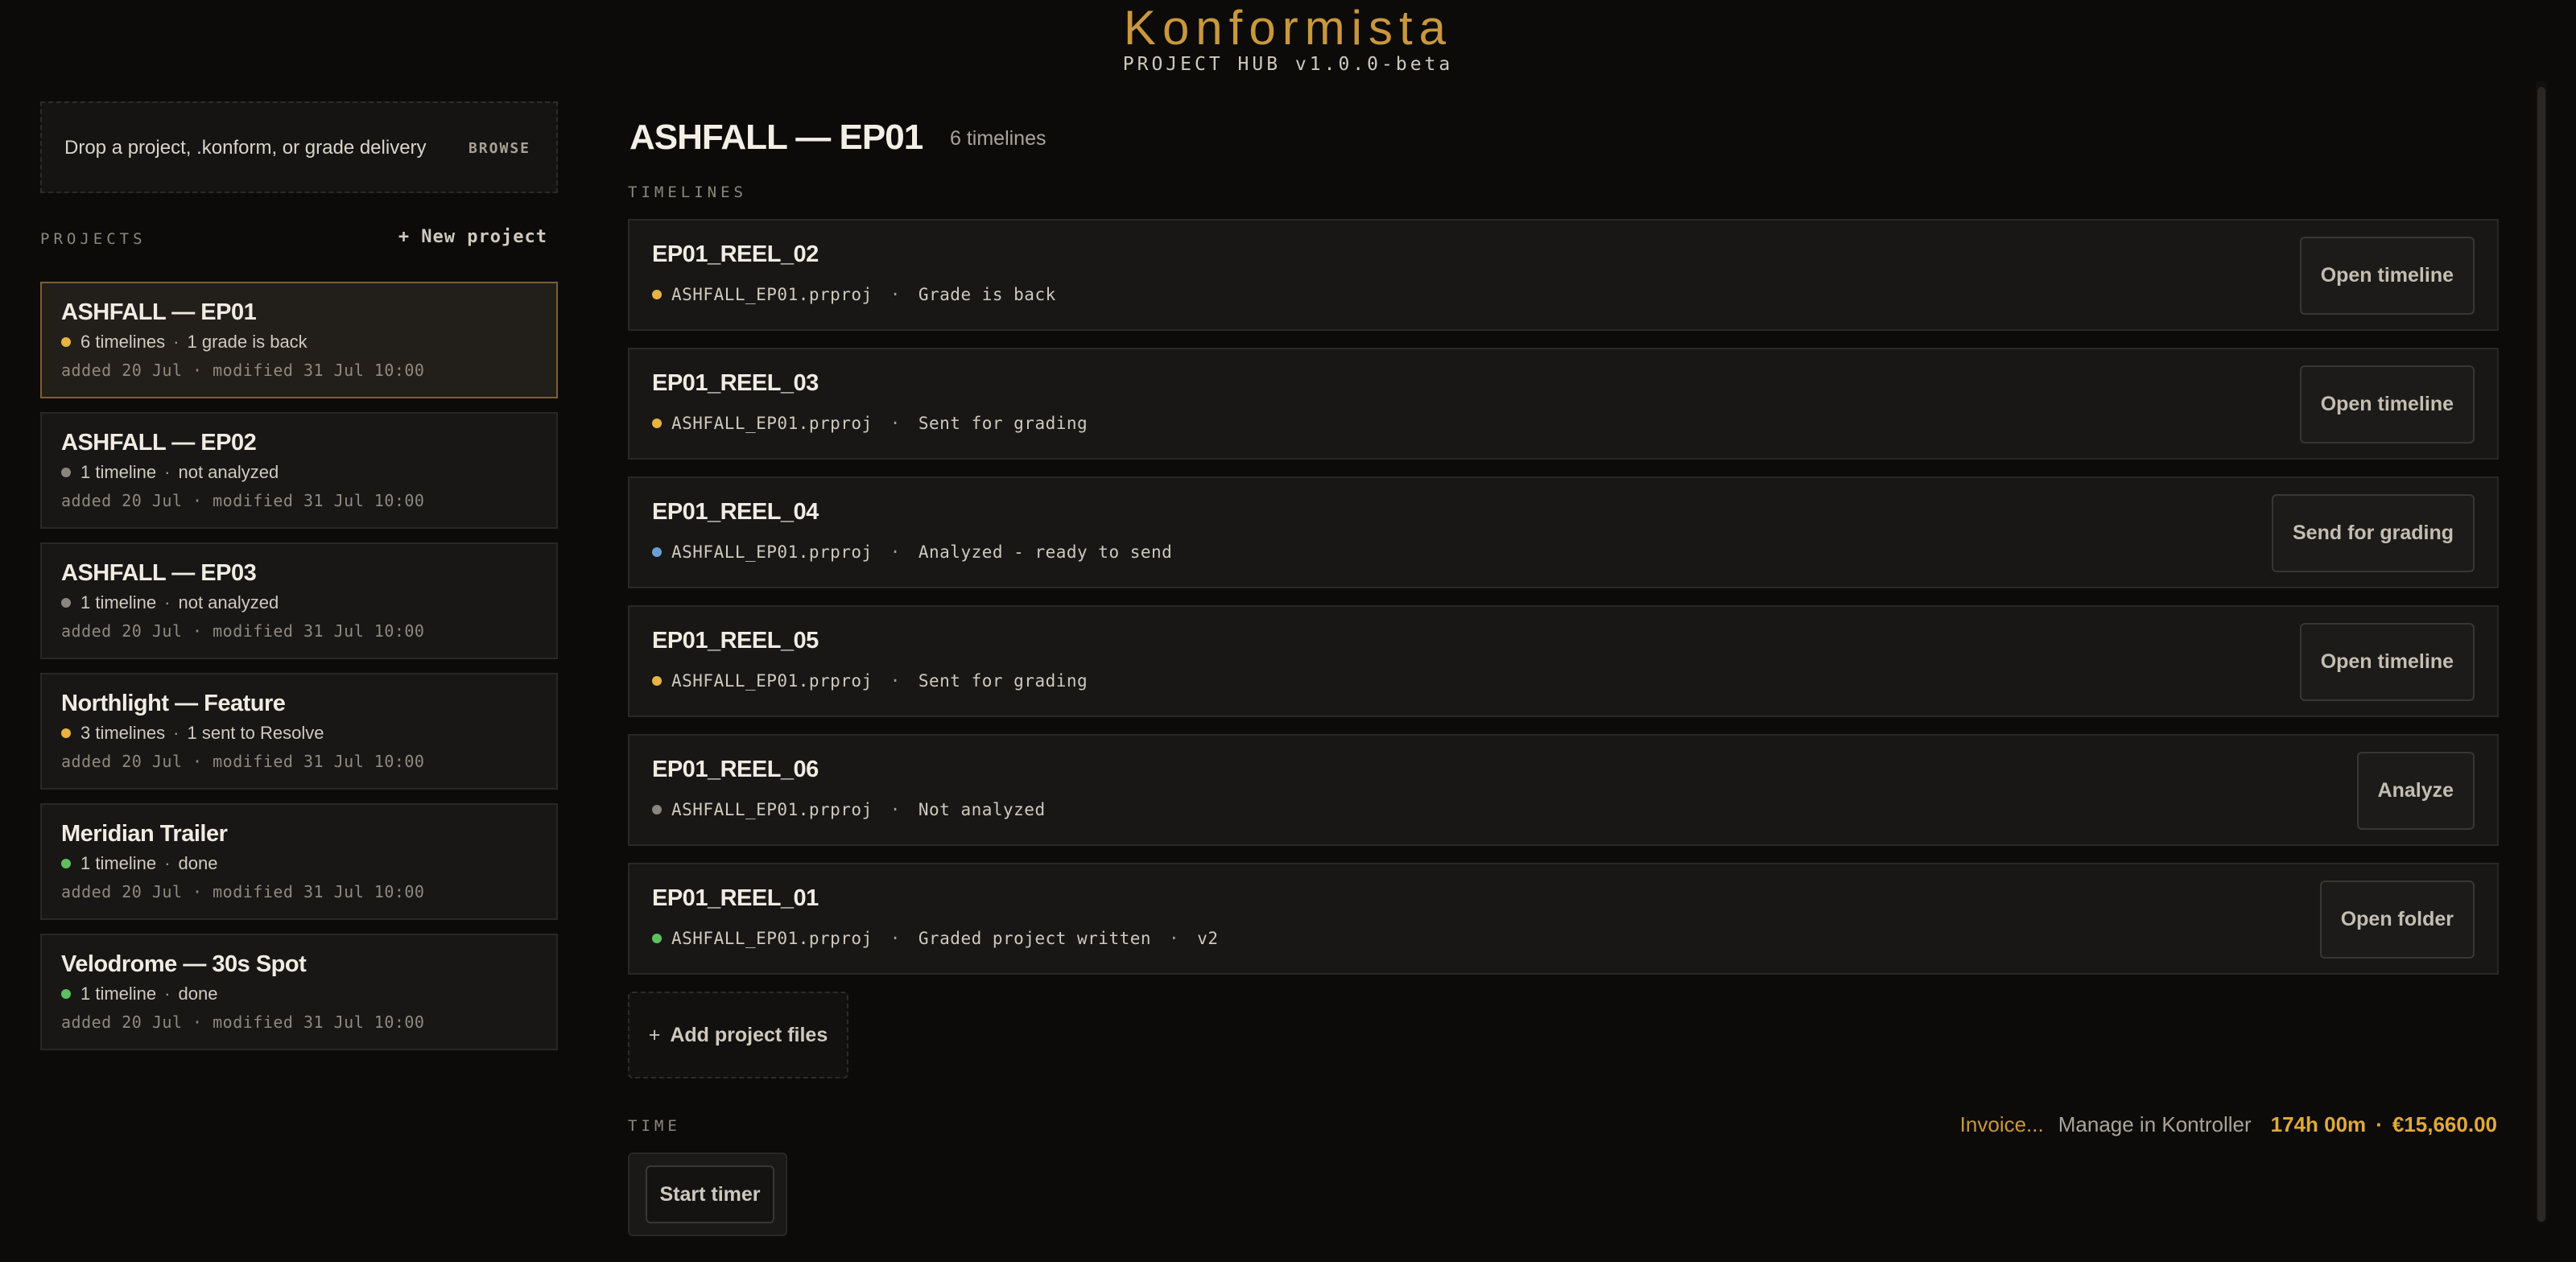 The width and height of the screenshot is (2576, 1262). I want to click on timeline-status: Sent for grading, so click(1003, 423).